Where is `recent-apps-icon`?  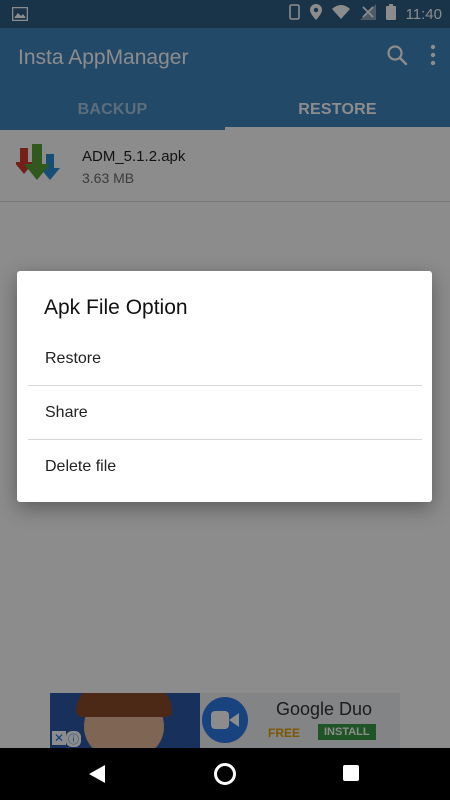 recent-apps-icon is located at coordinates (351, 773).